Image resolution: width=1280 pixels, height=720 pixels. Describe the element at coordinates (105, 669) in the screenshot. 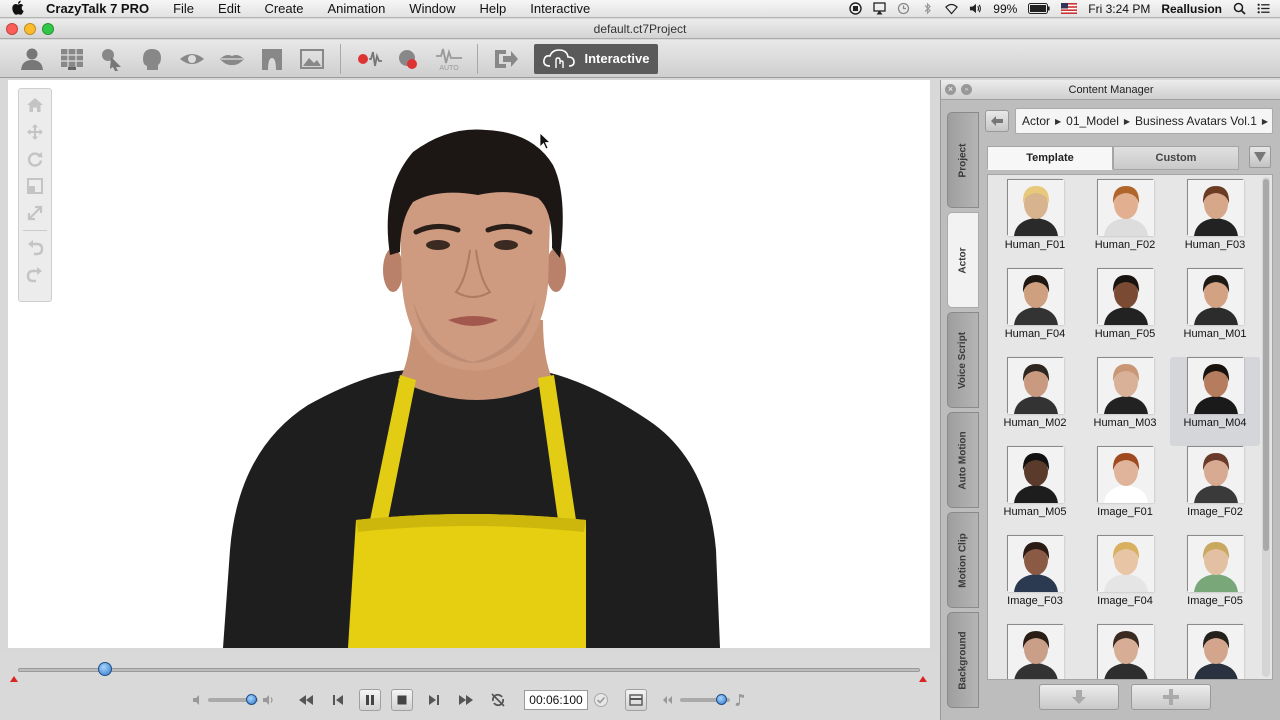

I see `timeline-playhead` at that location.